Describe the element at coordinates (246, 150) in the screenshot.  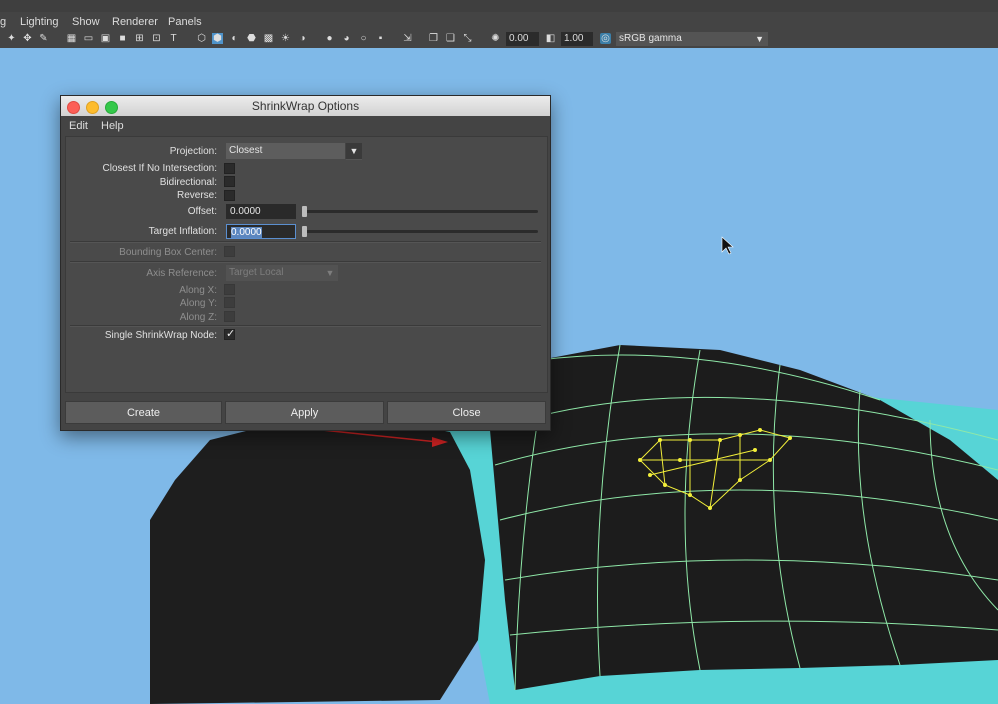
I see `projection-value: Closest` at that location.